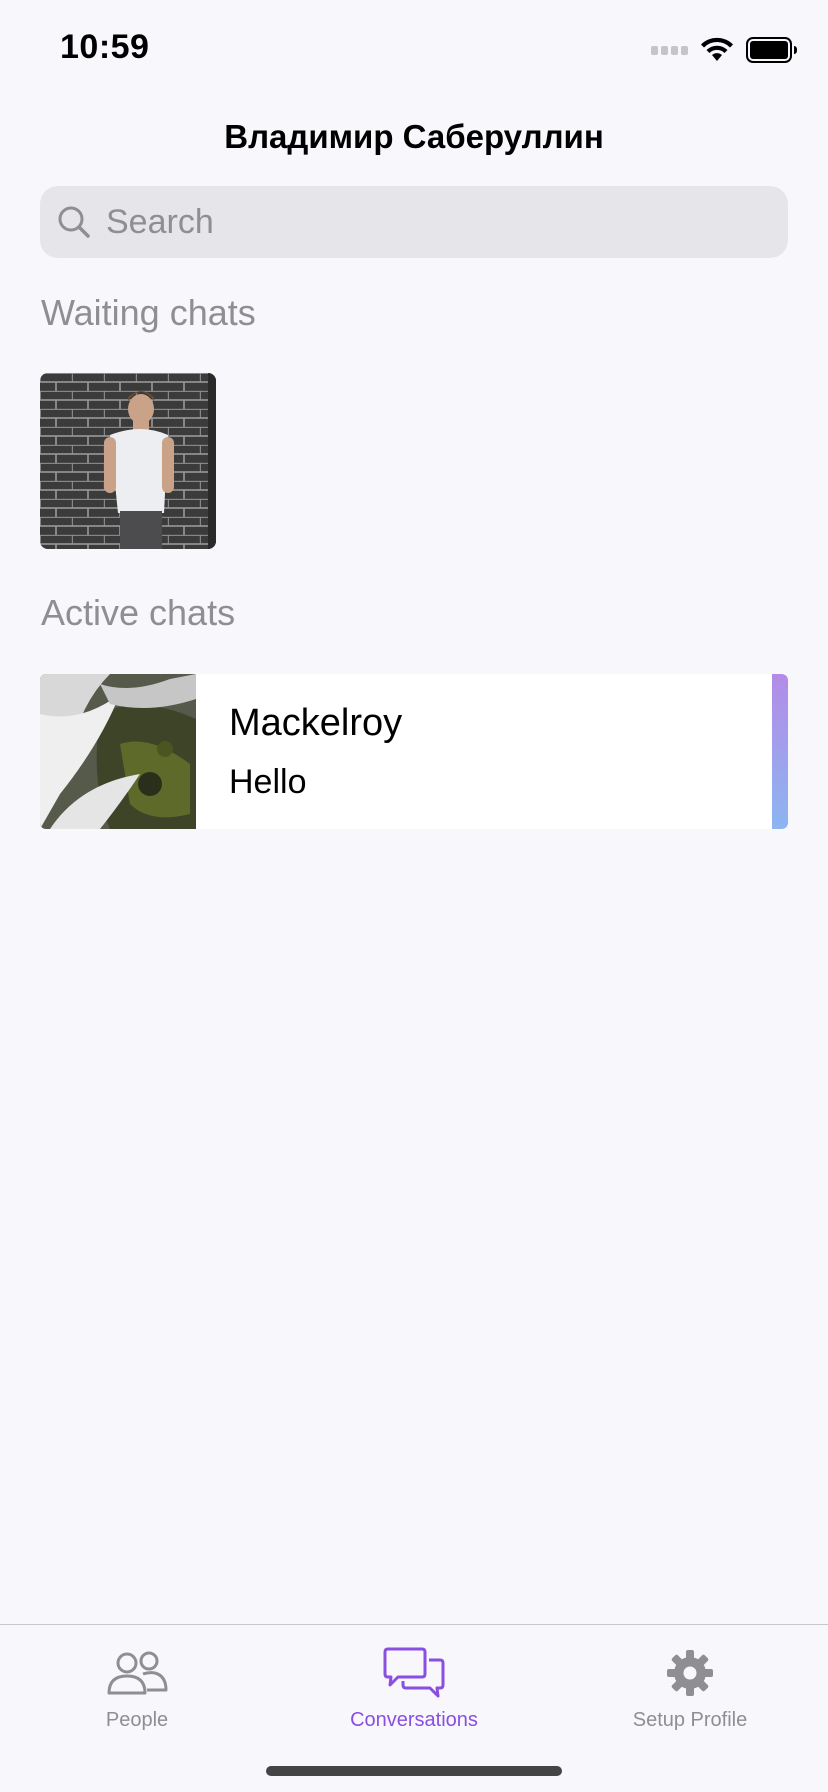  I want to click on active-chat-item: Mackelroy Hello, so click(414, 751).